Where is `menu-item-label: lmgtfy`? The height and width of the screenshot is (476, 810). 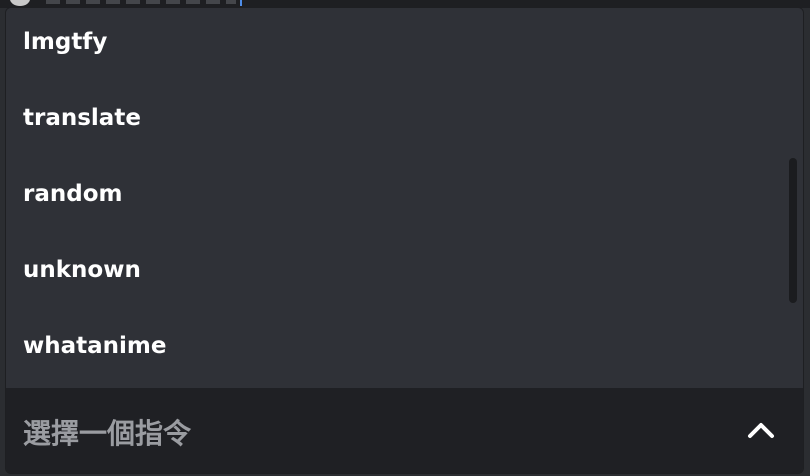 menu-item-label: lmgtfy is located at coordinates (65, 42).